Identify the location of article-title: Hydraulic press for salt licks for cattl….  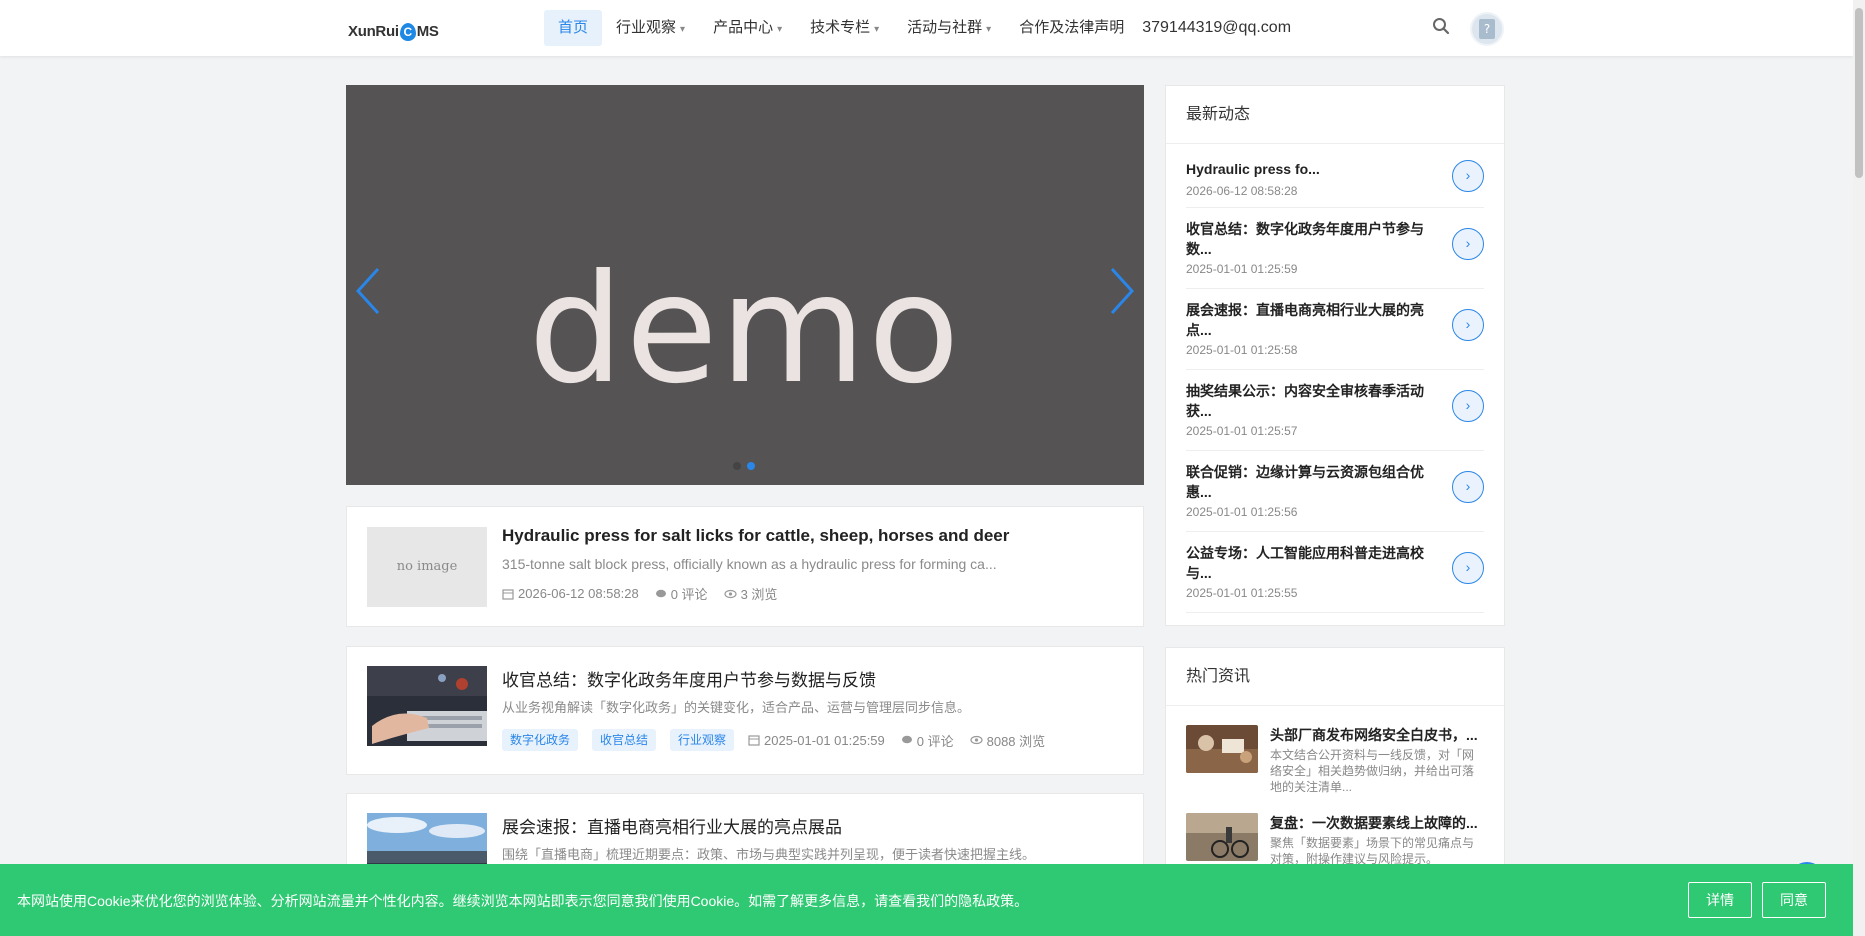
(755, 536).